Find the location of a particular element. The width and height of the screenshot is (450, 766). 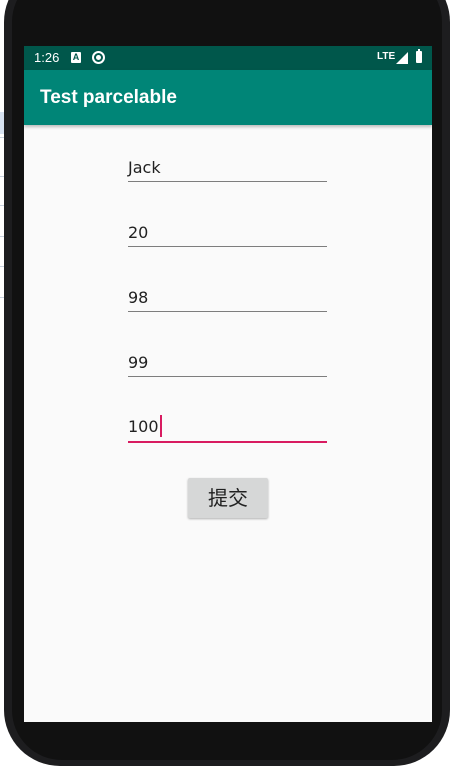

score-input-3-content: 100 is located at coordinates (145, 426).